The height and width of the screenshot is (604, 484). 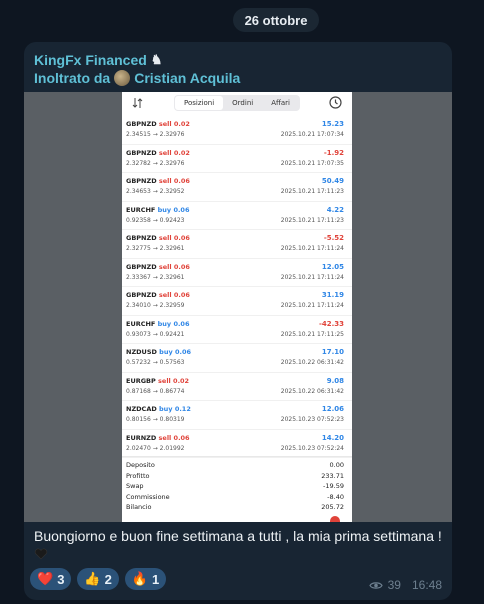 I want to click on summary-row: Profitto 233.71, so click(x=237, y=477).